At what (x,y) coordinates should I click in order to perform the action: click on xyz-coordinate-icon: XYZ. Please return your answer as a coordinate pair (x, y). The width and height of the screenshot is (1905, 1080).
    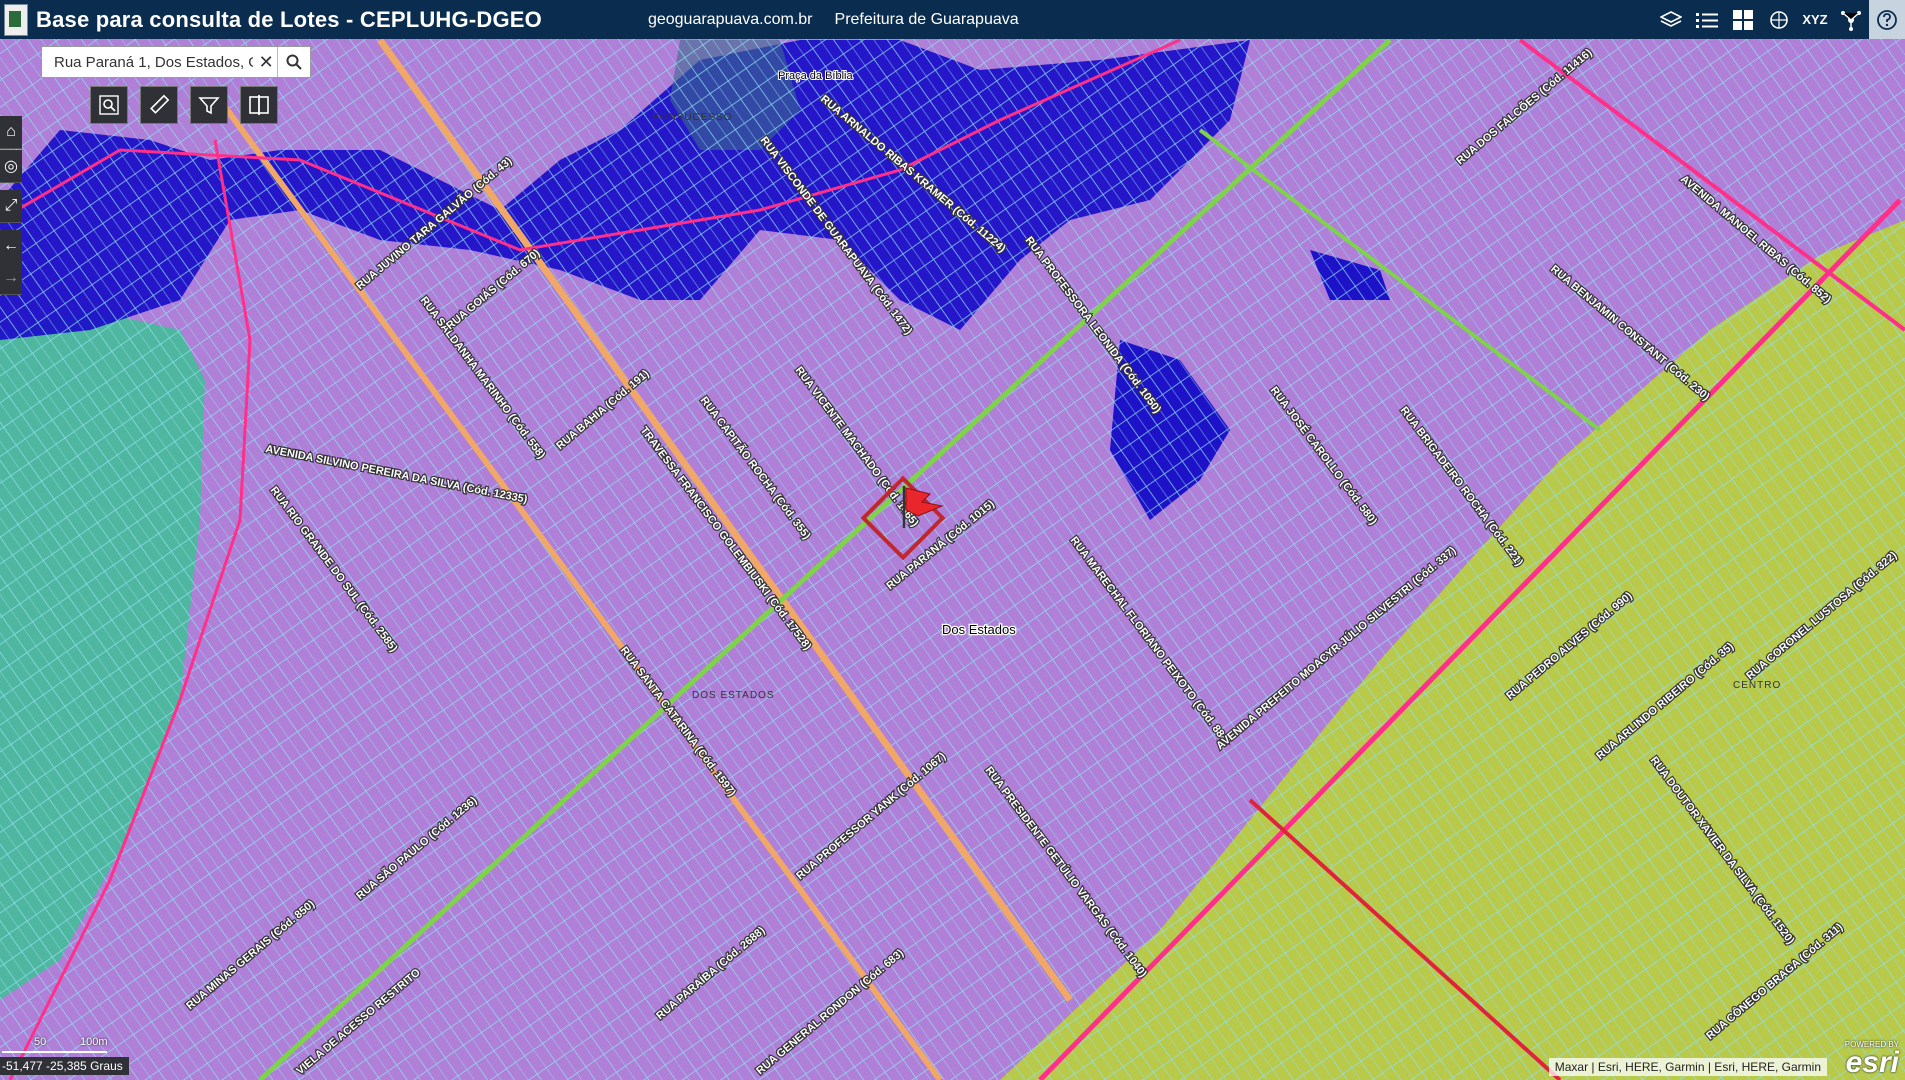
    Looking at the image, I should click on (1815, 19).